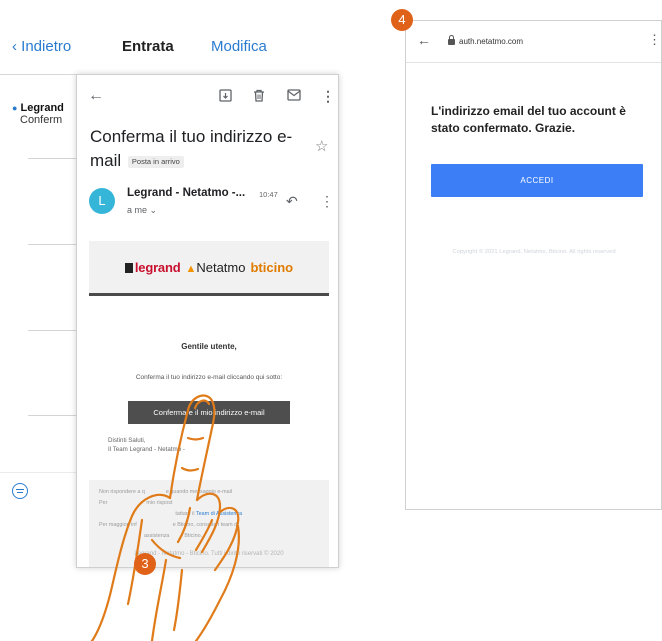  What do you see at coordinates (153, 210) in the screenshot?
I see `chevron-down-icon: ⌄` at bounding box center [153, 210].